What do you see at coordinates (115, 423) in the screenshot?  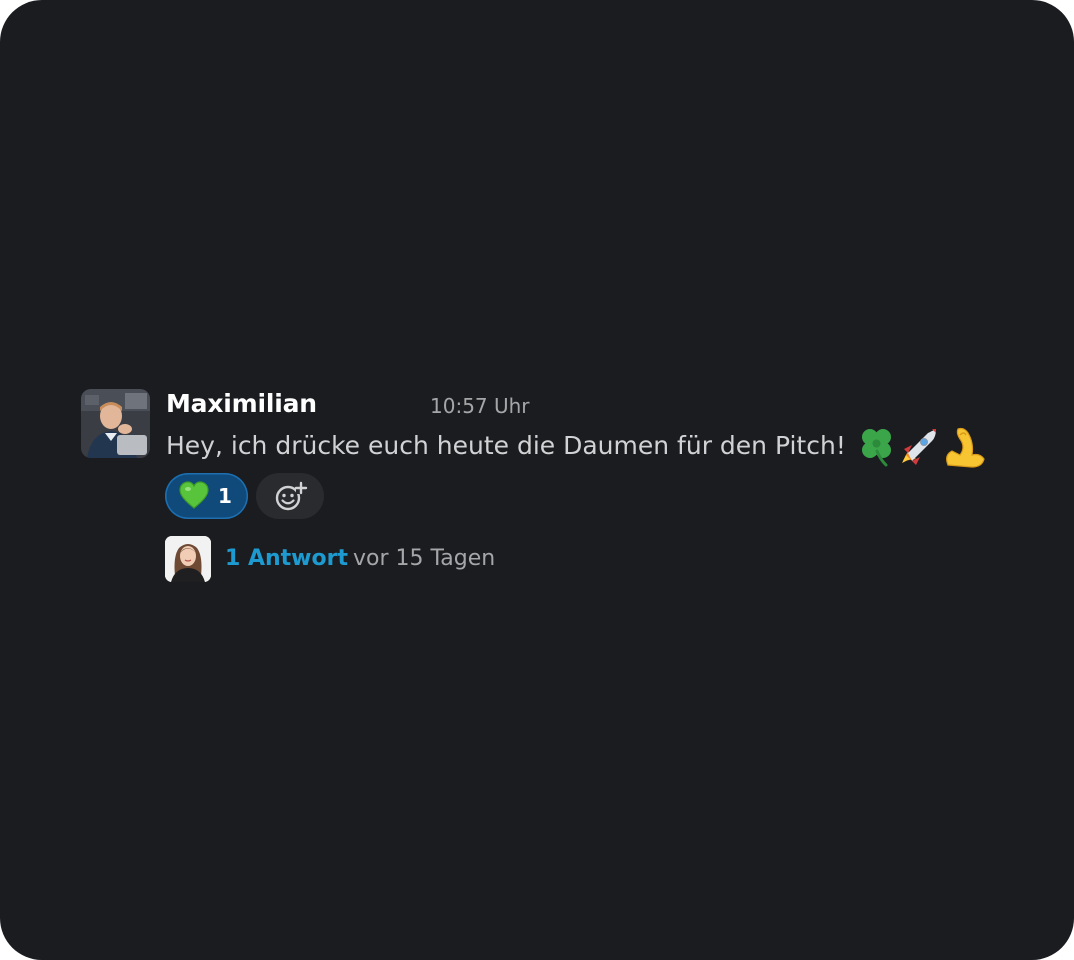 I see `author-avatar` at bounding box center [115, 423].